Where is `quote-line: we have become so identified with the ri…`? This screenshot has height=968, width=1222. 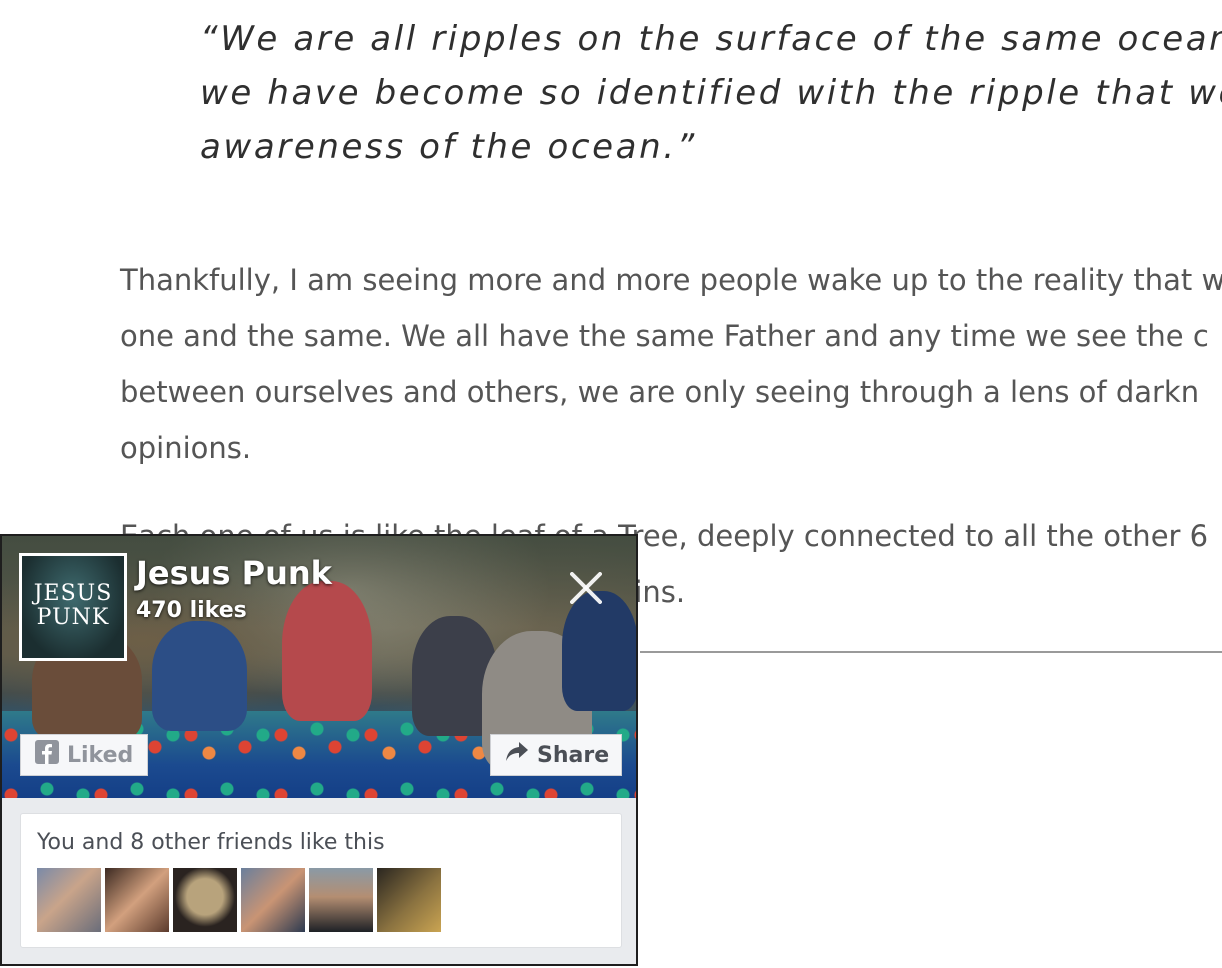
quote-line: we have become so identified with the ri… is located at coordinates (711, 93).